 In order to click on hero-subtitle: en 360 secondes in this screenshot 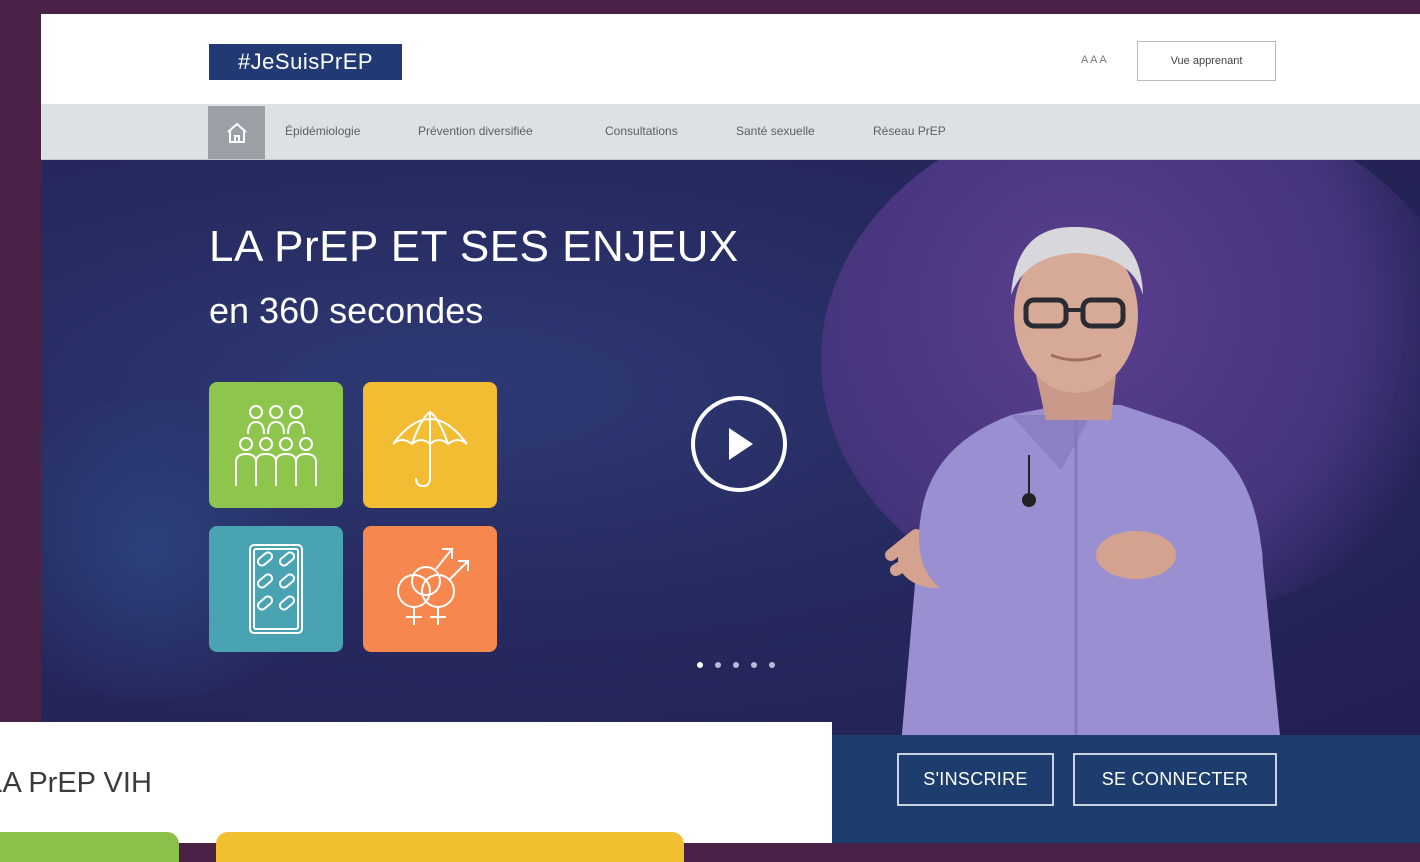, I will do `click(346, 310)`.